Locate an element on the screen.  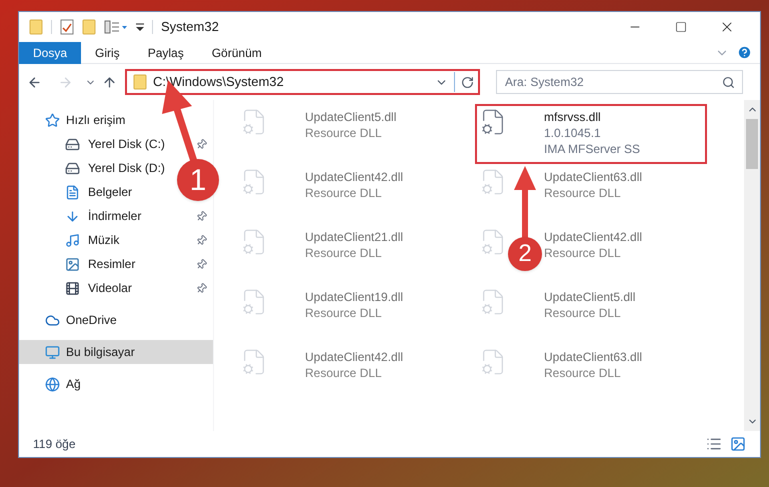
music-note-icon is located at coordinates (72, 240).